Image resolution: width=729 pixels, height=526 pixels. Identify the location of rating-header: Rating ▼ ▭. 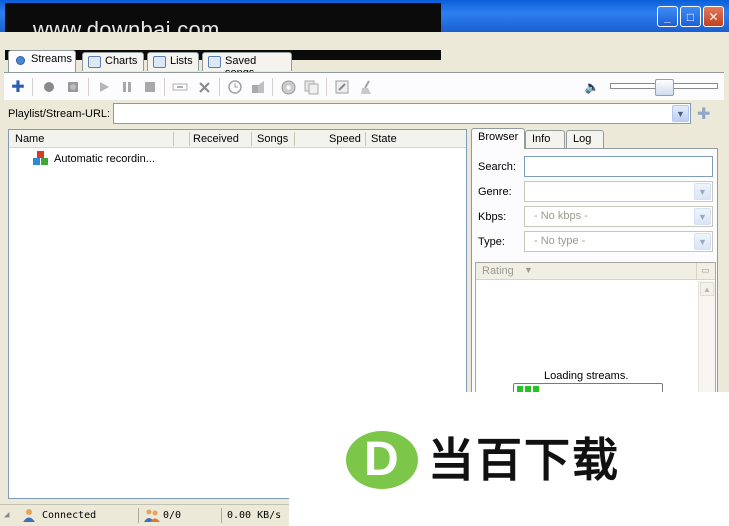
(595, 271).